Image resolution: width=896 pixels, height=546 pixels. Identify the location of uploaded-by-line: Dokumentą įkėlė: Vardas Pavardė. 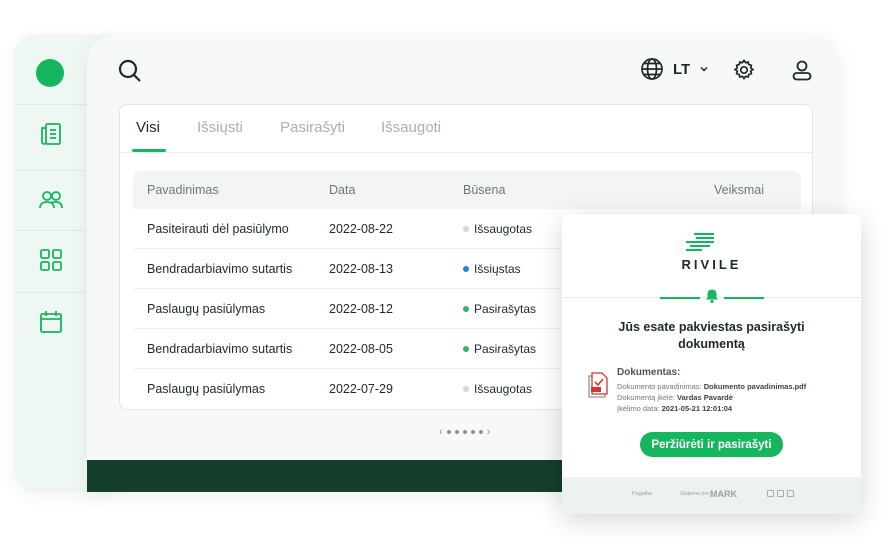
(675, 397).